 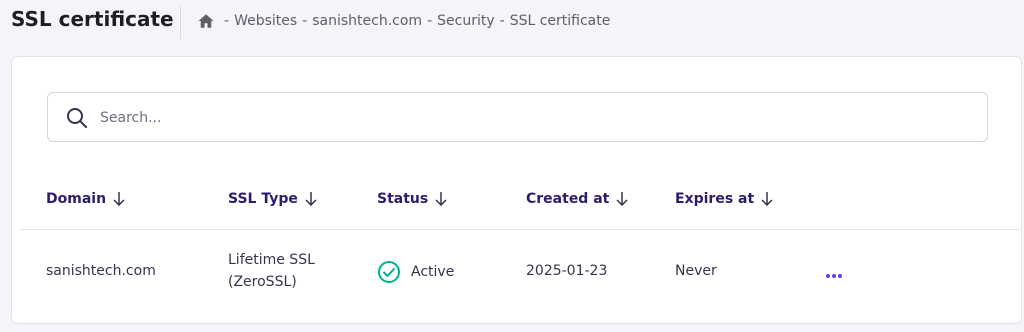 What do you see at coordinates (389, 272) in the screenshot?
I see `check-circle-icon` at bounding box center [389, 272].